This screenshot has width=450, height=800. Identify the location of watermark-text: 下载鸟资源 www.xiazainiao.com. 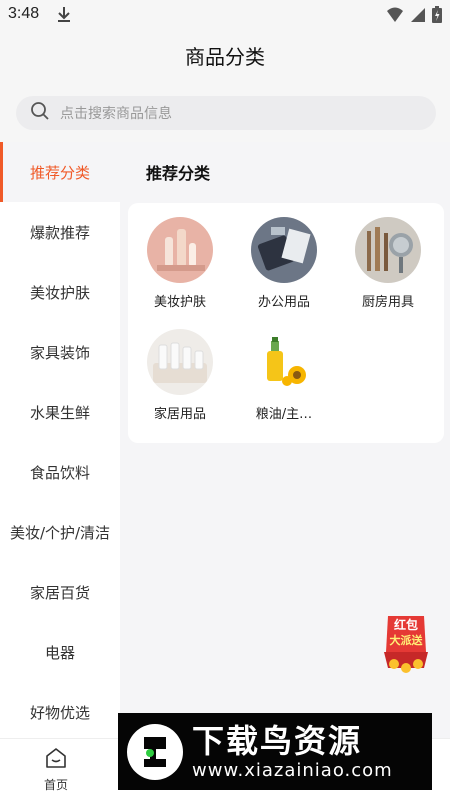
(292, 752).